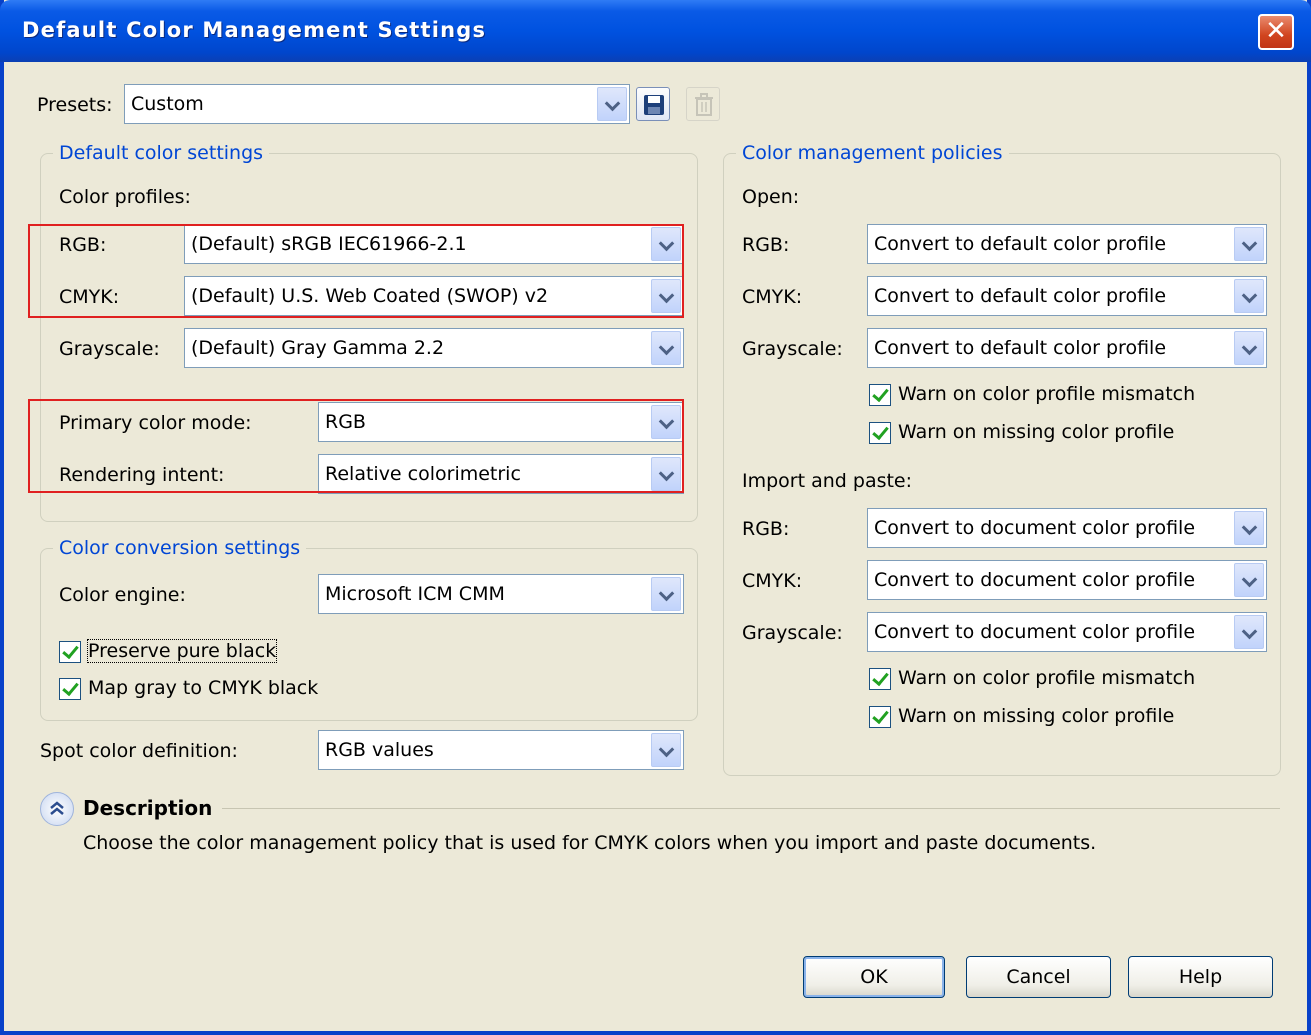 The height and width of the screenshot is (1035, 1311). I want to click on color-conversion-settings-legend: Color conversion settings, so click(180, 548).